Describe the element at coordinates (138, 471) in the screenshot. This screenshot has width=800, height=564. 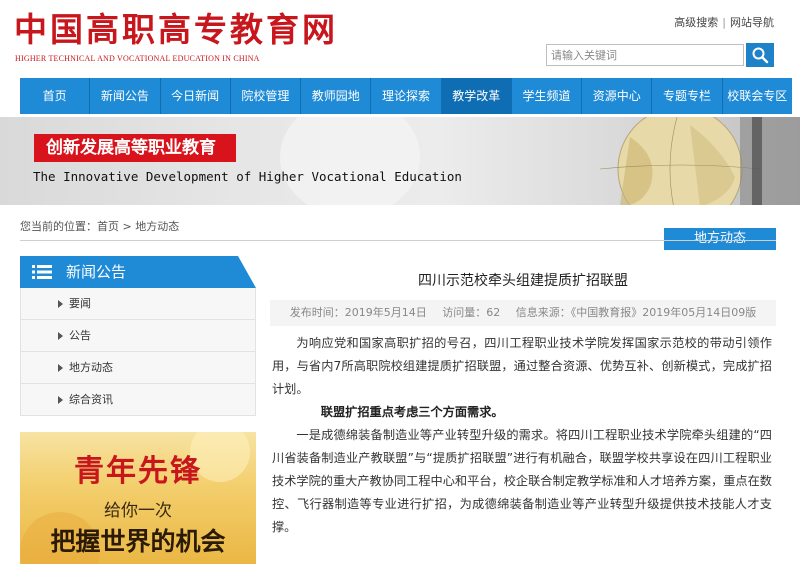
I see `promo-line-1: 青年先锋` at that location.